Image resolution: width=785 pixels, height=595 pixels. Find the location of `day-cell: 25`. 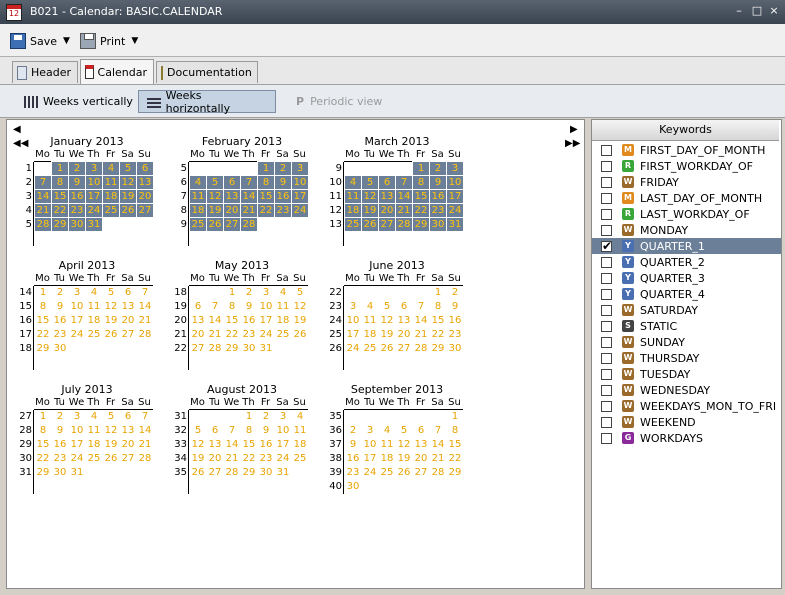

day-cell: 25 is located at coordinates (198, 224).